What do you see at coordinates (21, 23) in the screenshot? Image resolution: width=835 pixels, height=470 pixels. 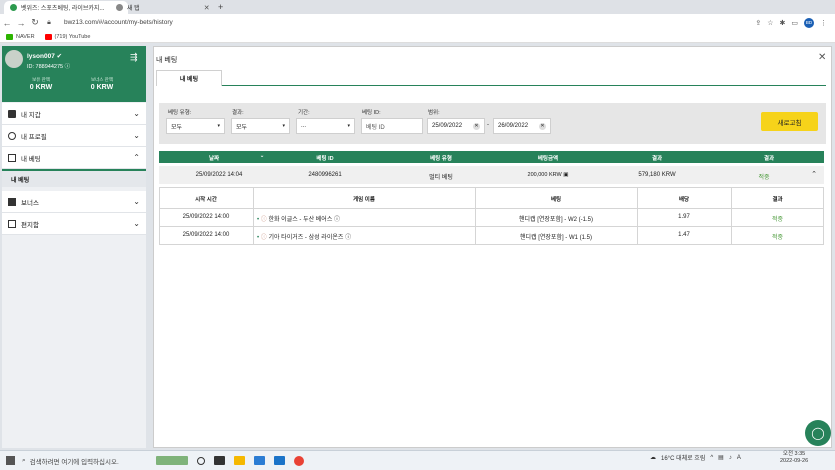 I see `forward-icon: →` at bounding box center [21, 23].